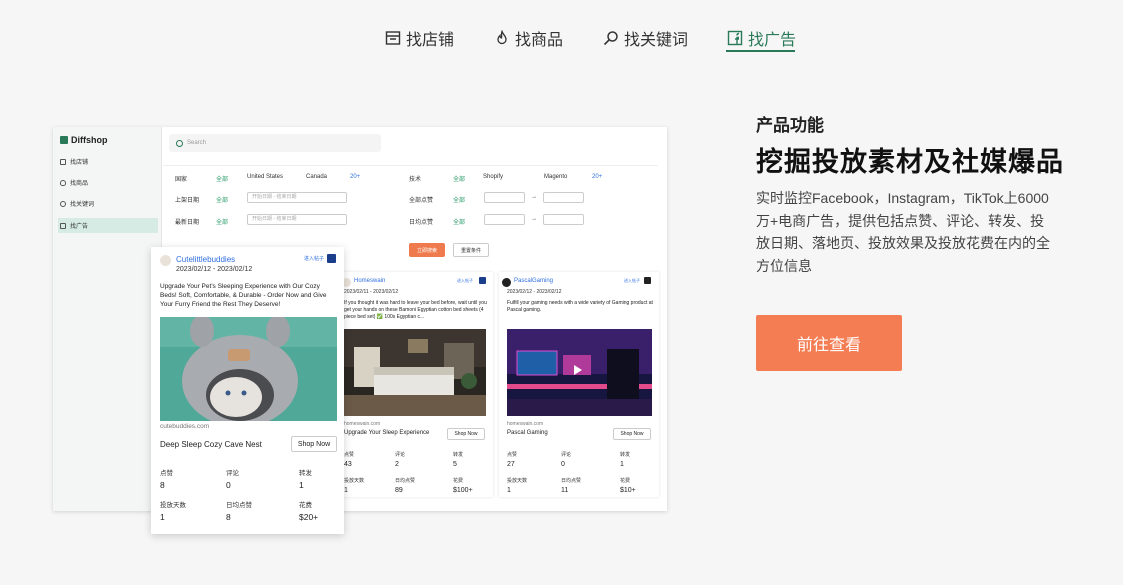  I want to click on likes-value: 43, so click(348, 464).